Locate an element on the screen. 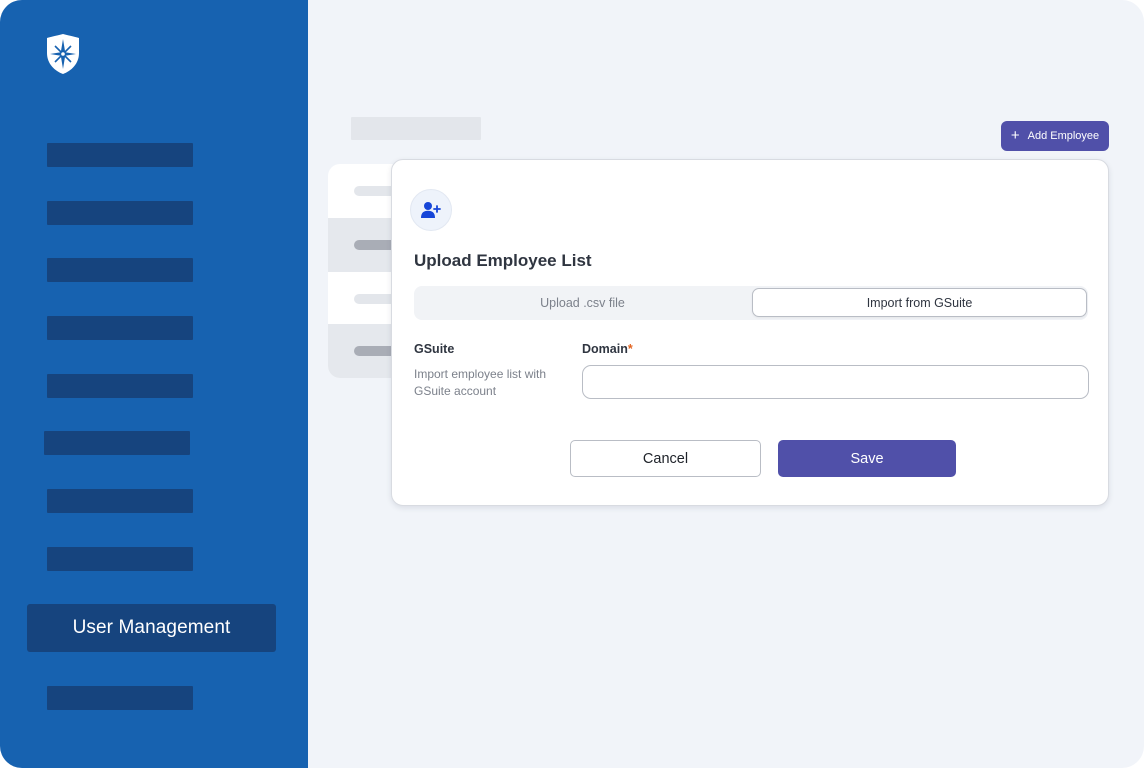 This screenshot has height=768, width=1144. domain-label-text: Domain is located at coordinates (605, 349).